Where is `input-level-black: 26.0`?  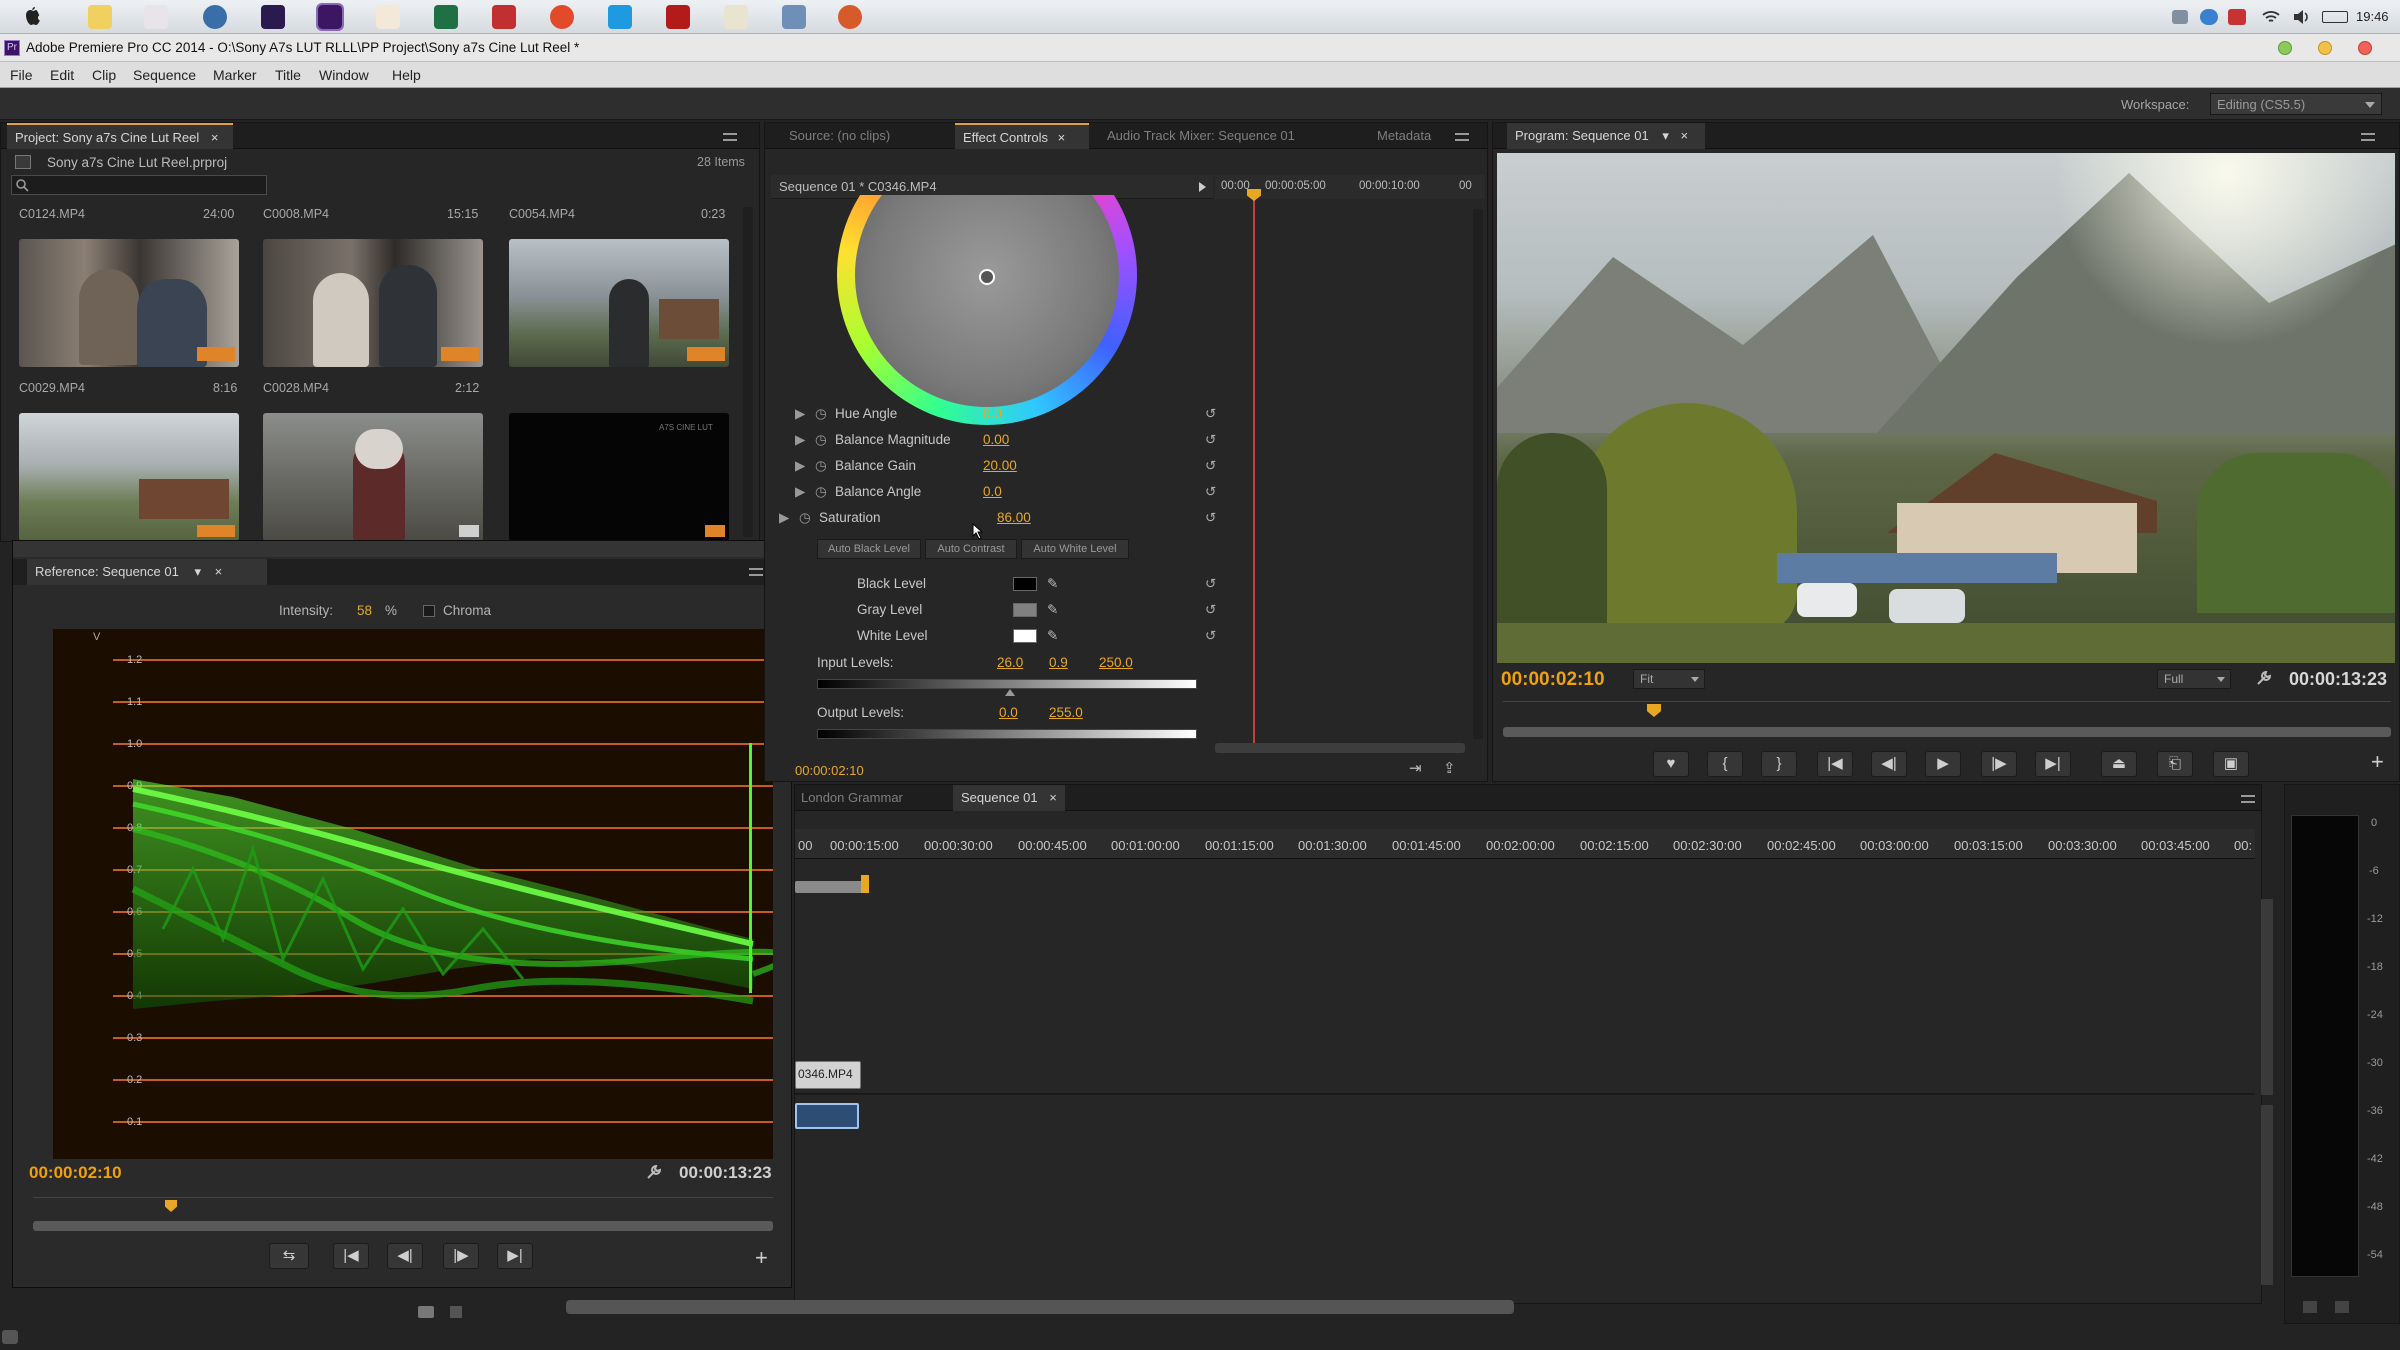
input-level-black: 26.0 is located at coordinates (1010, 662).